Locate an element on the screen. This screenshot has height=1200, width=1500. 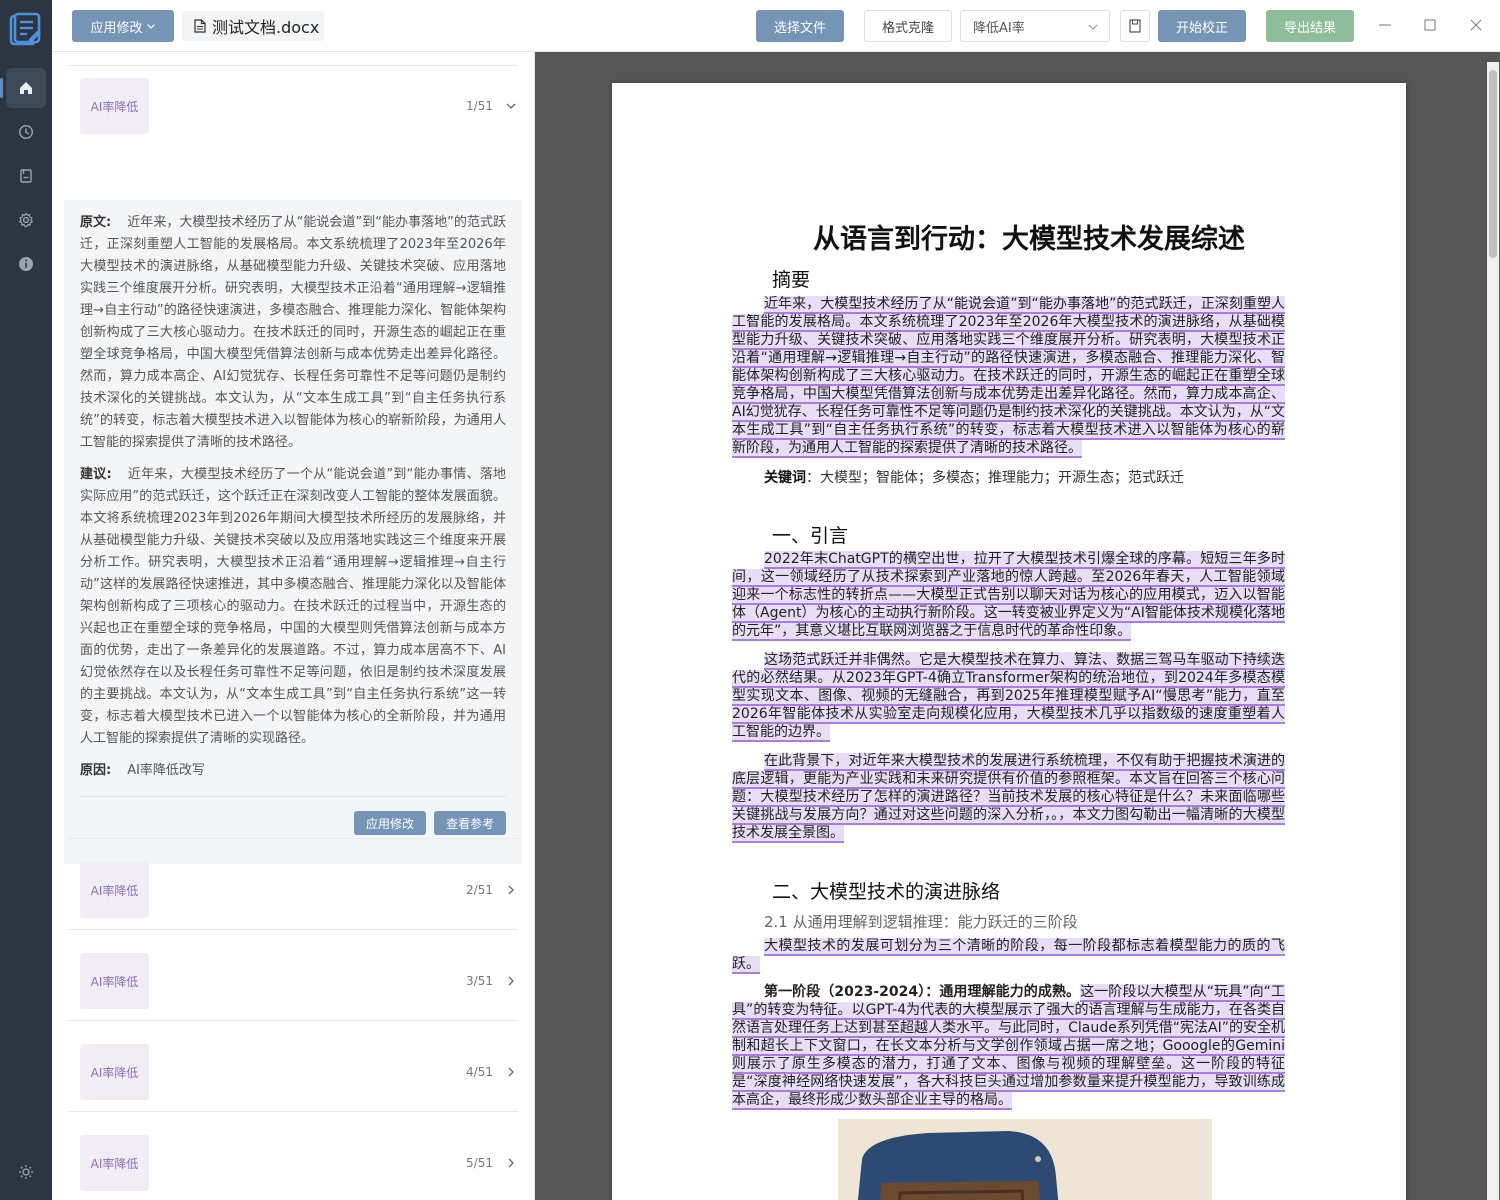
item-count: 2/51 is located at coordinates (479, 890).